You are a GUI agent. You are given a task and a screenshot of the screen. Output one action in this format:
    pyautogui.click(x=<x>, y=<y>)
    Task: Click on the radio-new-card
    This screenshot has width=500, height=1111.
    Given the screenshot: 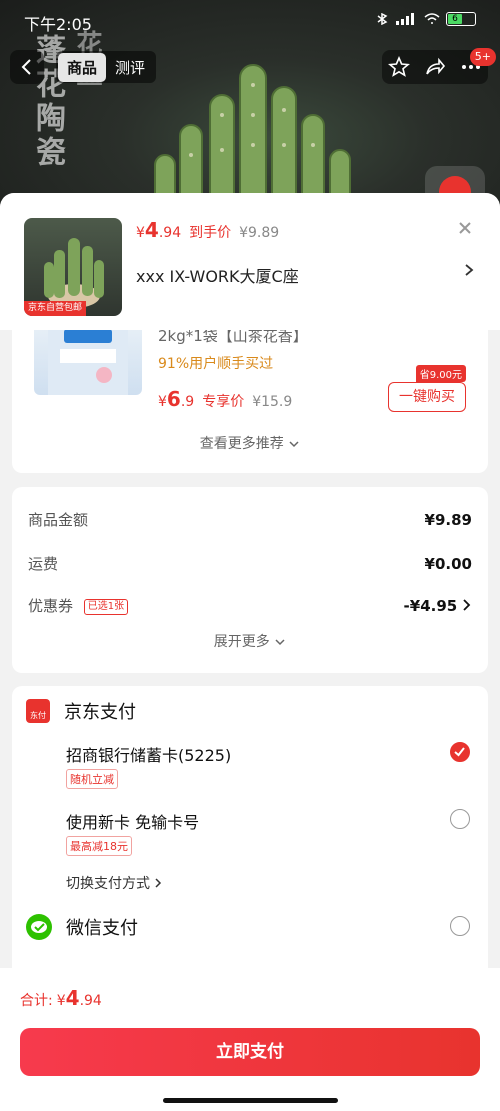 What is the action you would take?
    pyautogui.click(x=460, y=819)
    